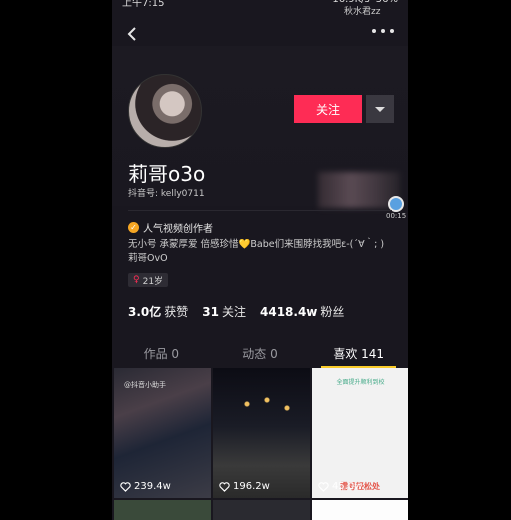 The height and width of the screenshot is (520, 511). I want to click on tab-updates: 动态 0, so click(260, 353).